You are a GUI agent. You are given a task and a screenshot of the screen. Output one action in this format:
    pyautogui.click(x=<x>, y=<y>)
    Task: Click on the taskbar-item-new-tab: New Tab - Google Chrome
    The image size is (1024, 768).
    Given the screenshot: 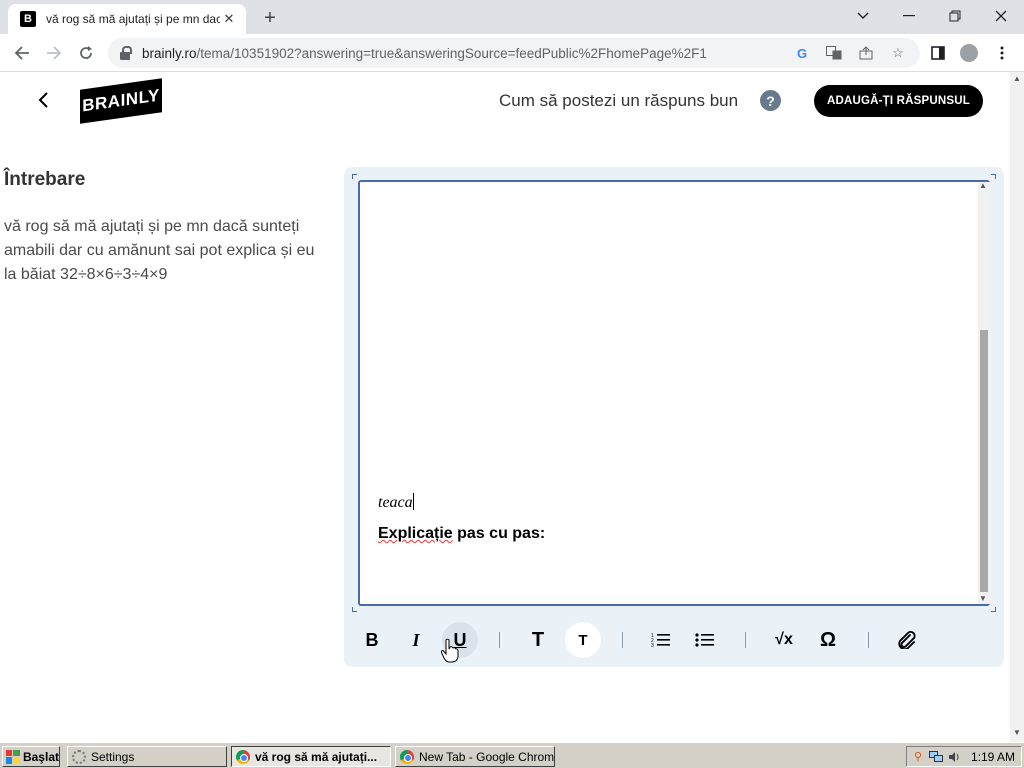 What is the action you would take?
    pyautogui.click(x=475, y=756)
    